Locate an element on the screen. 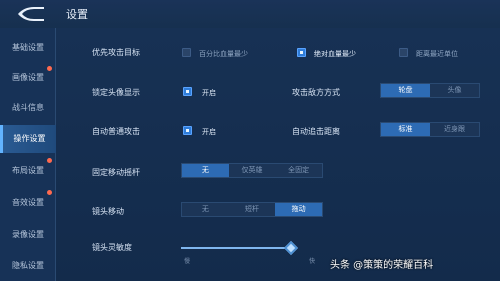 This screenshot has width=500, height=281. camera-sensitivity-slider is located at coordinates (236, 248).